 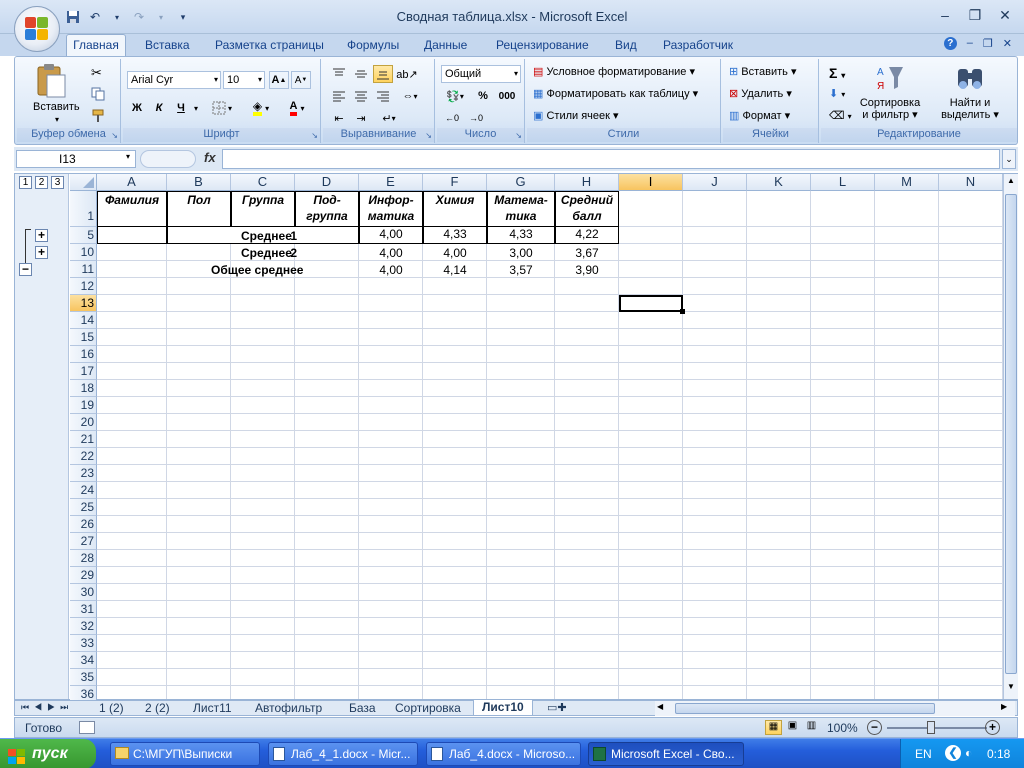 What do you see at coordinates (132, 235) in the screenshot?
I see `table-row-5-cell-a` at bounding box center [132, 235].